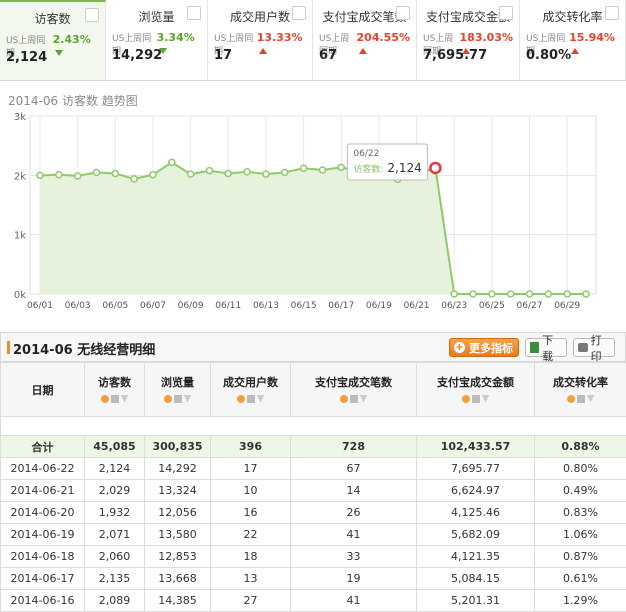 The image size is (626, 612). What do you see at coordinates (250, 382) in the screenshot?
I see `column-header-label: 成交用户数` at bounding box center [250, 382].